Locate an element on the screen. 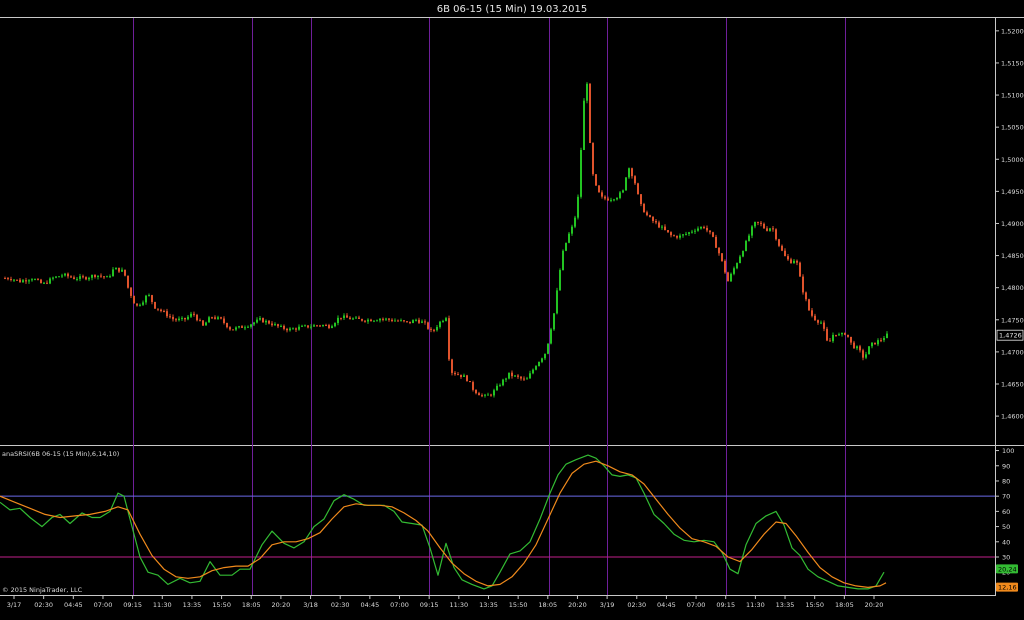 The image size is (1024, 620). time-tick-label: 04:45 is located at coordinates (73, 605).